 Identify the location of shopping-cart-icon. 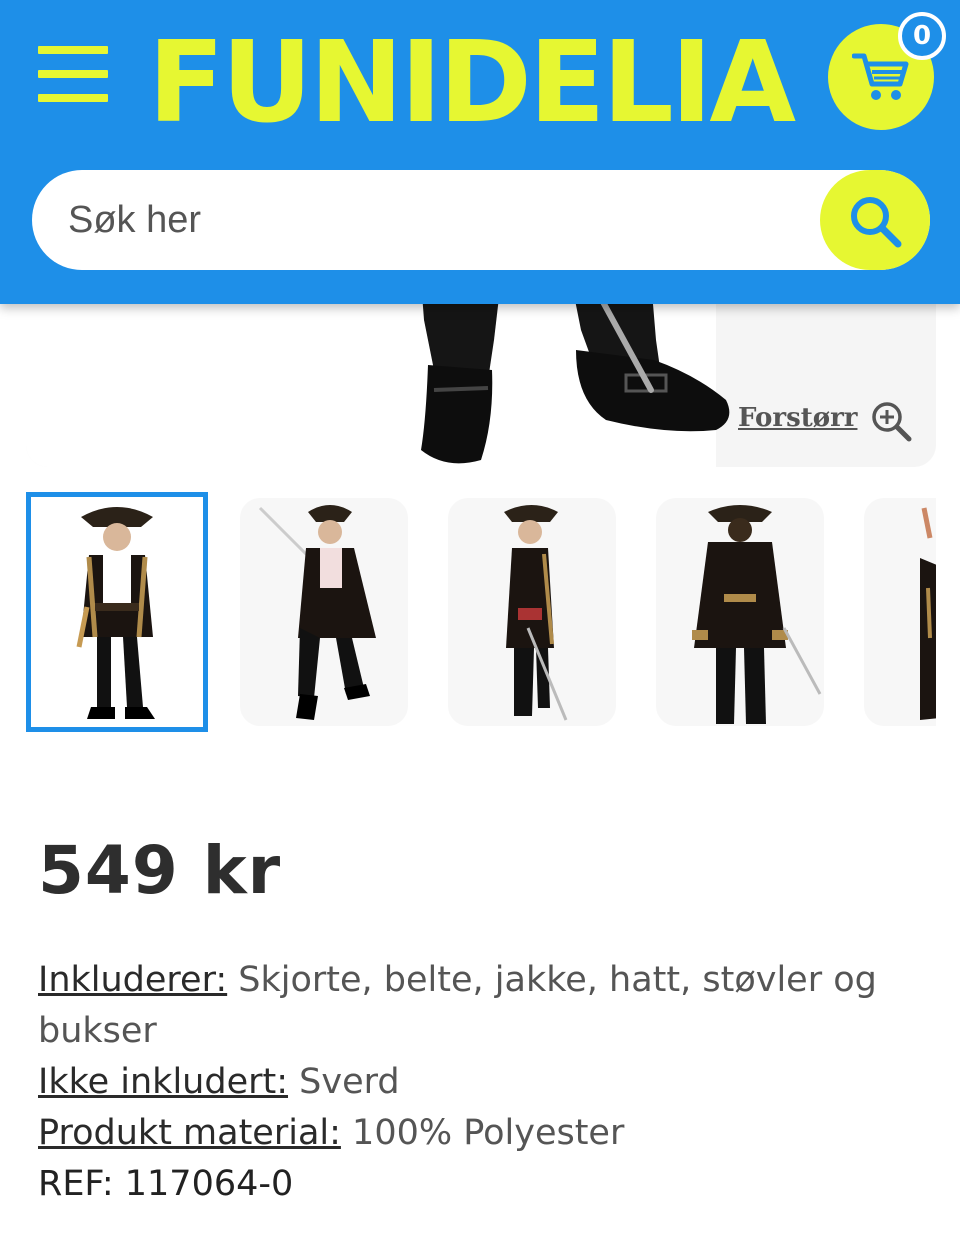
(880, 76).